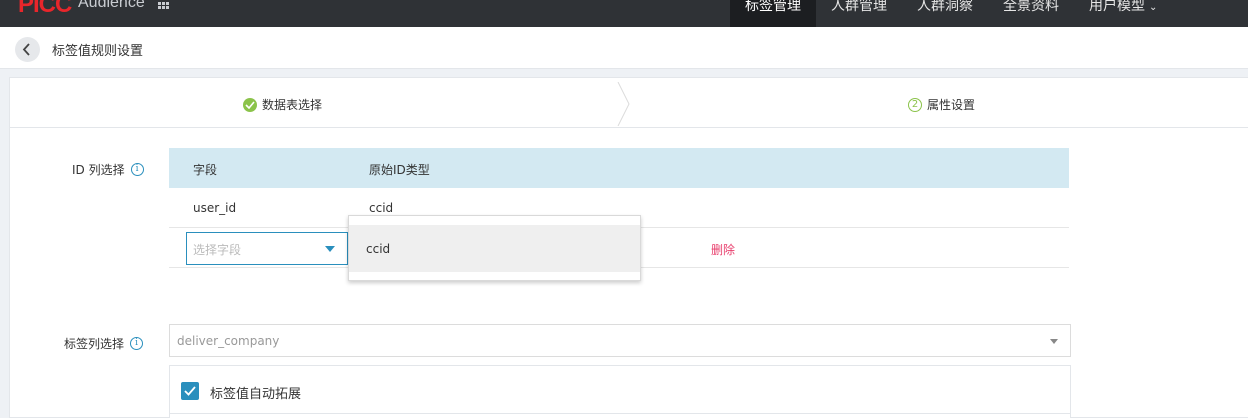 Image resolution: width=1248 pixels, height=418 pixels. I want to click on nav-item-tag-management: 标签管理, so click(773, 13).